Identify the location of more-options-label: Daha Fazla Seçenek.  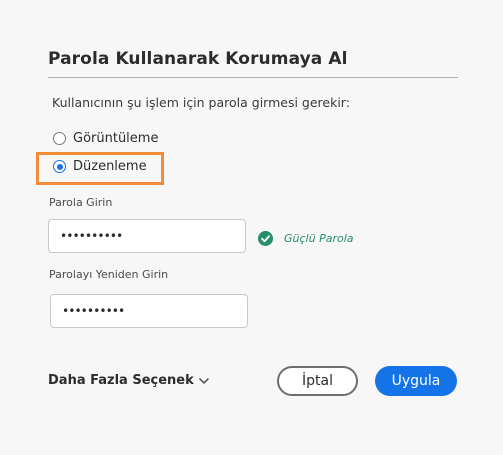
(121, 380).